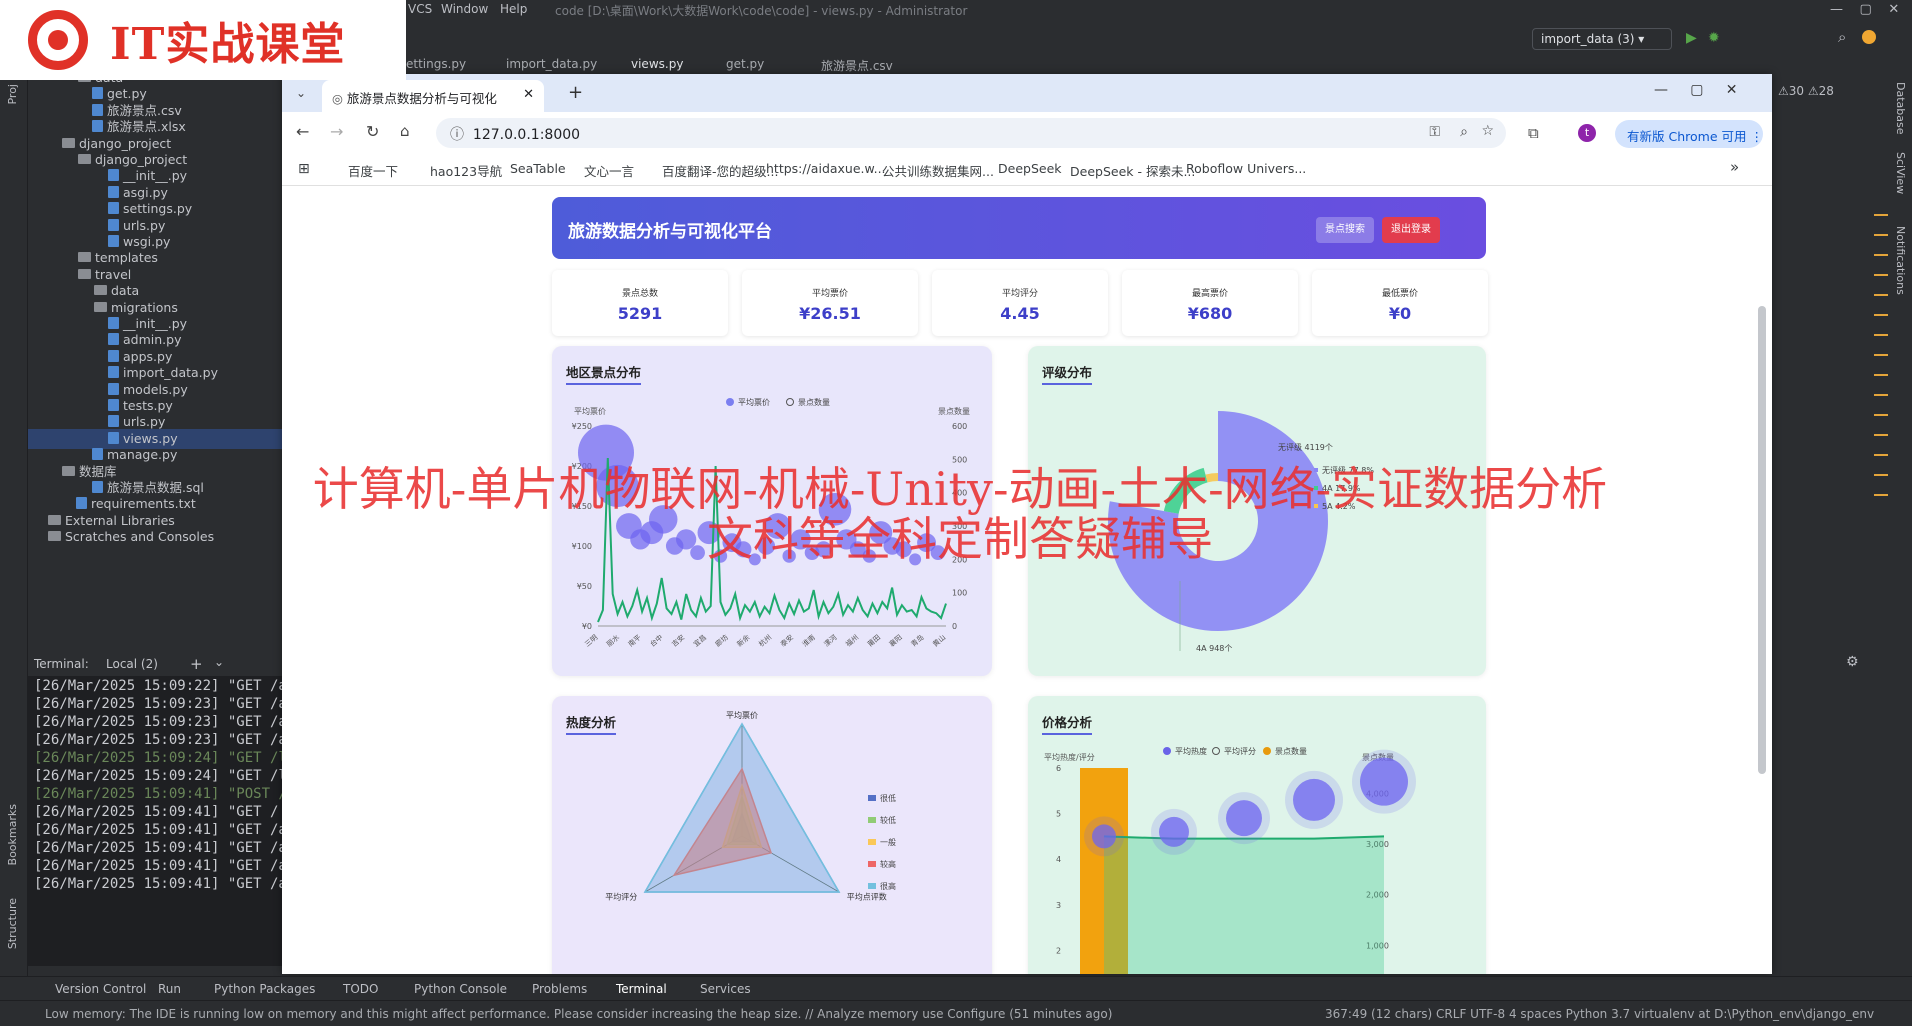 This screenshot has height=1026, width=1912. Describe the element at coordinates (155, 487) in the screenshot. I see `tree-label: 旅游景点数据.sql` at that location.